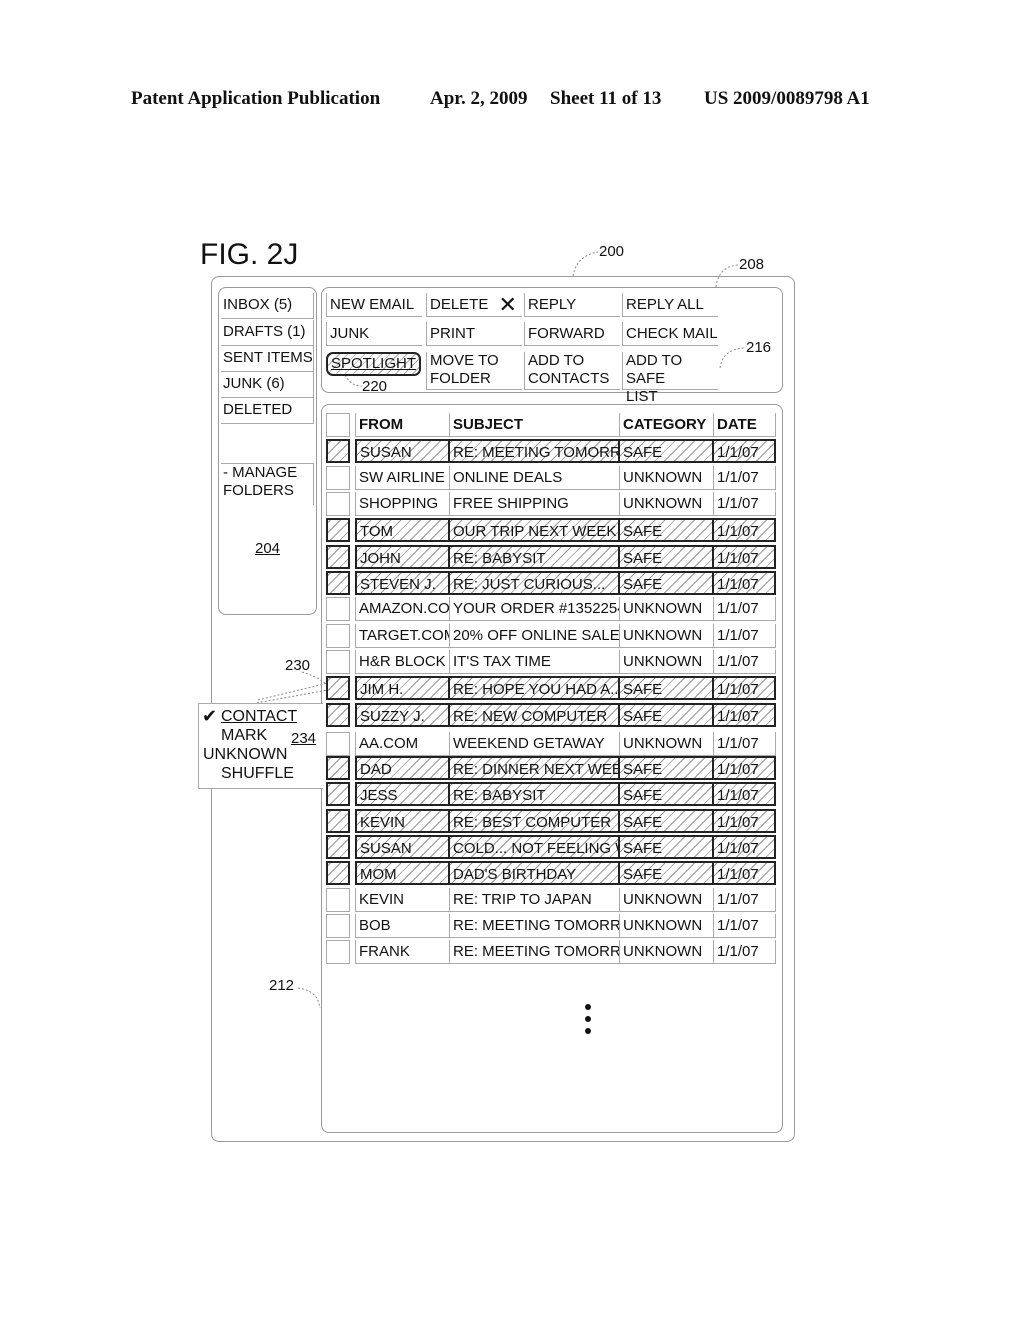 This screenshot has width=1024, height=1320. What do you see at coordinates (402, 744) in the screenshot?
I see `cell-from: AA.COM` at bounding box center [402, 744].